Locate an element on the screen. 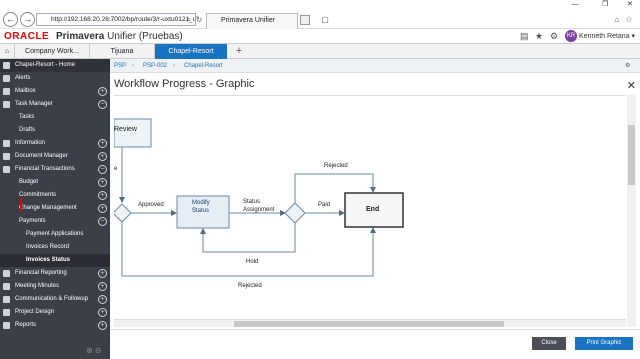  sidebar-item-information: Information + is located at coordinates (55, 143).